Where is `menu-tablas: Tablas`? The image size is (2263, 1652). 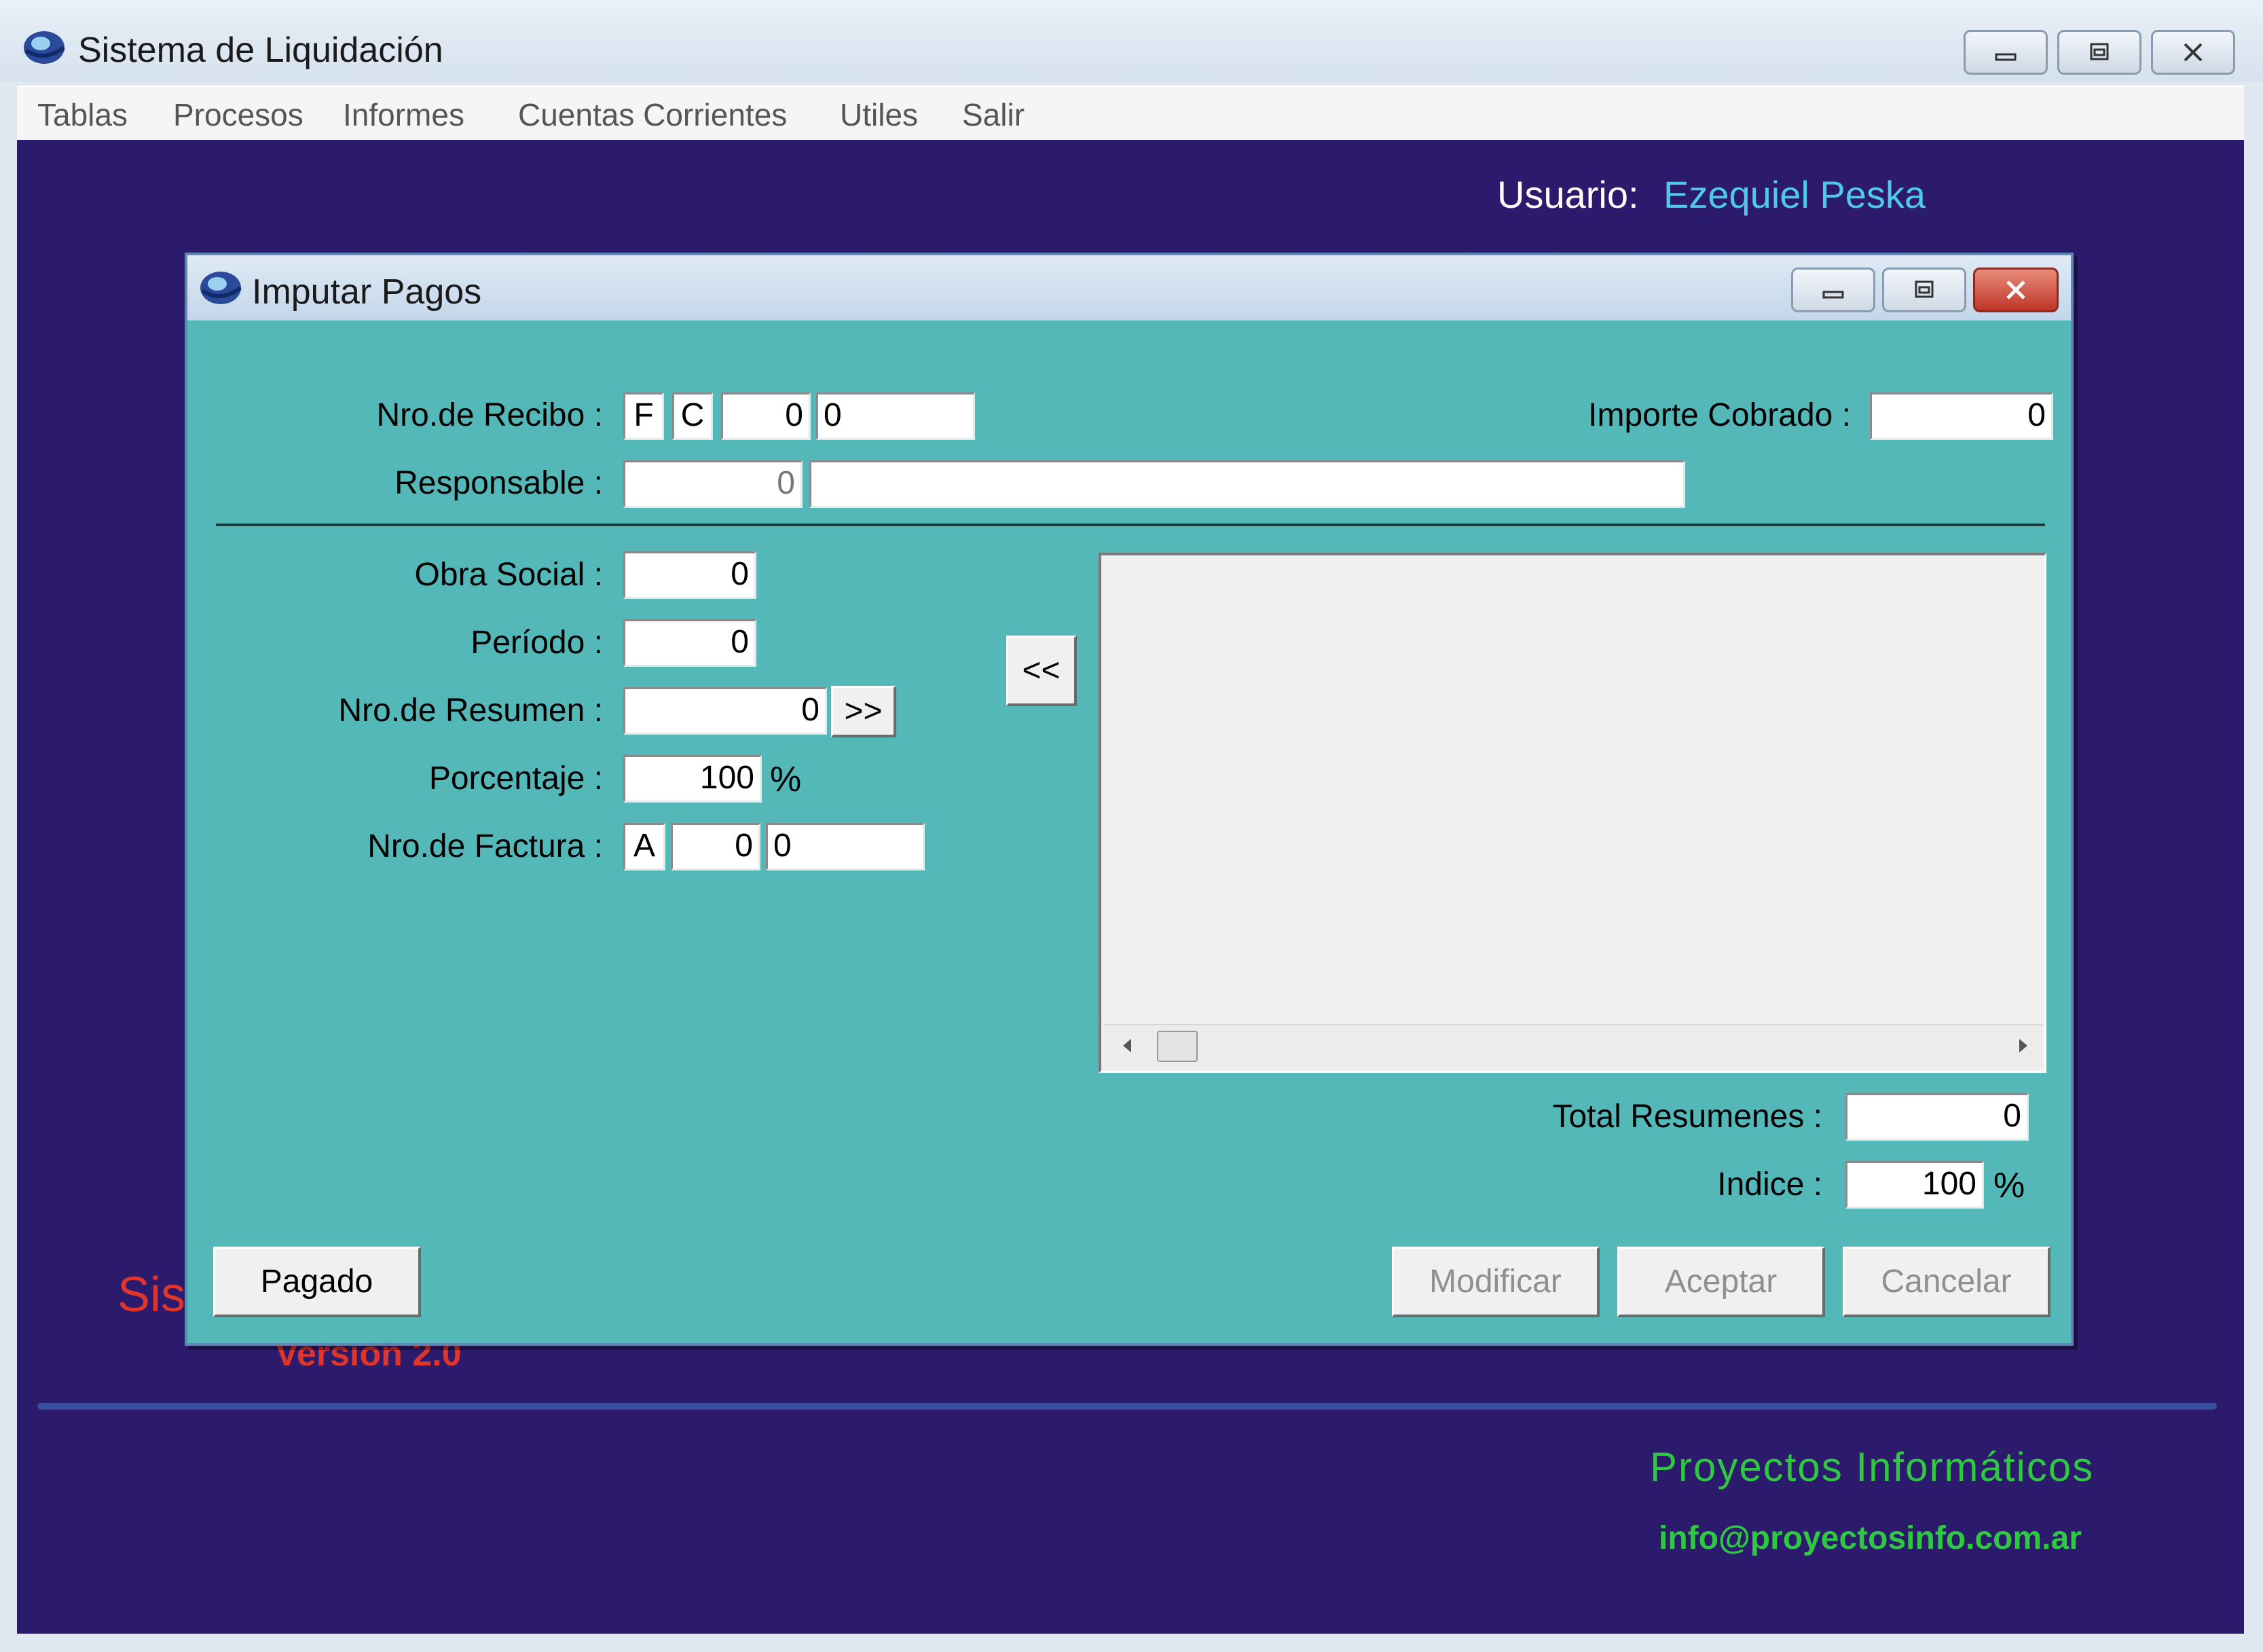
menu-tablas: Tablas is located at coordinates (83, 115).